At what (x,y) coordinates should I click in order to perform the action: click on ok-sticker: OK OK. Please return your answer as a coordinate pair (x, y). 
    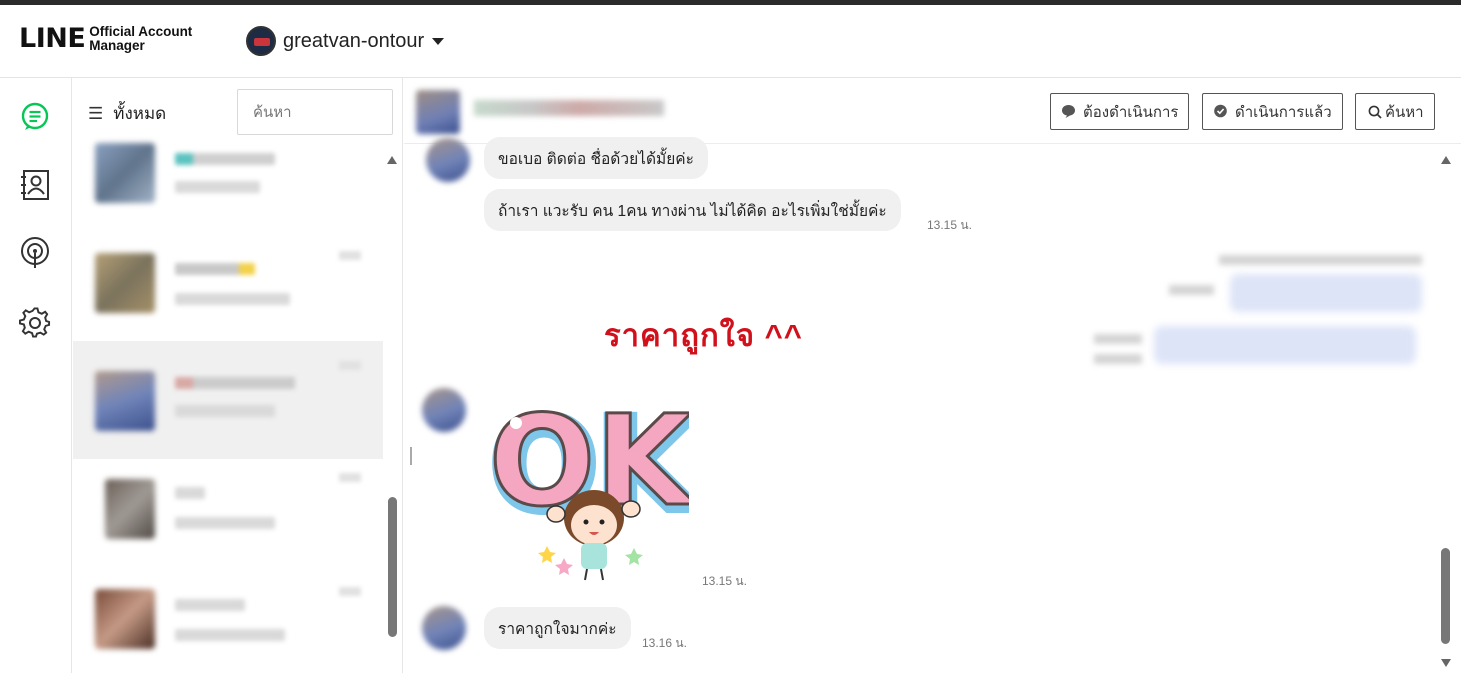
    Looking at the image, I should click on (594, 485).